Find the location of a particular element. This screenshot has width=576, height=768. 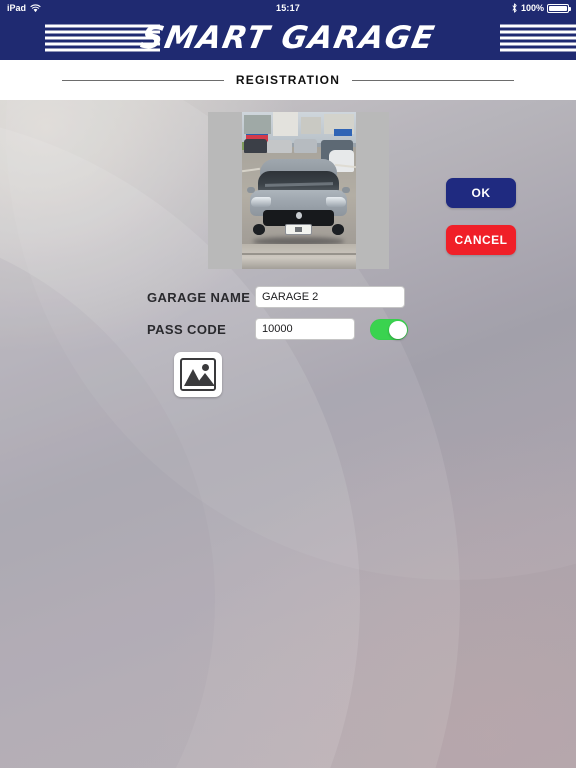

cancel-button: CANCEL is located at coordinates (481, 240).